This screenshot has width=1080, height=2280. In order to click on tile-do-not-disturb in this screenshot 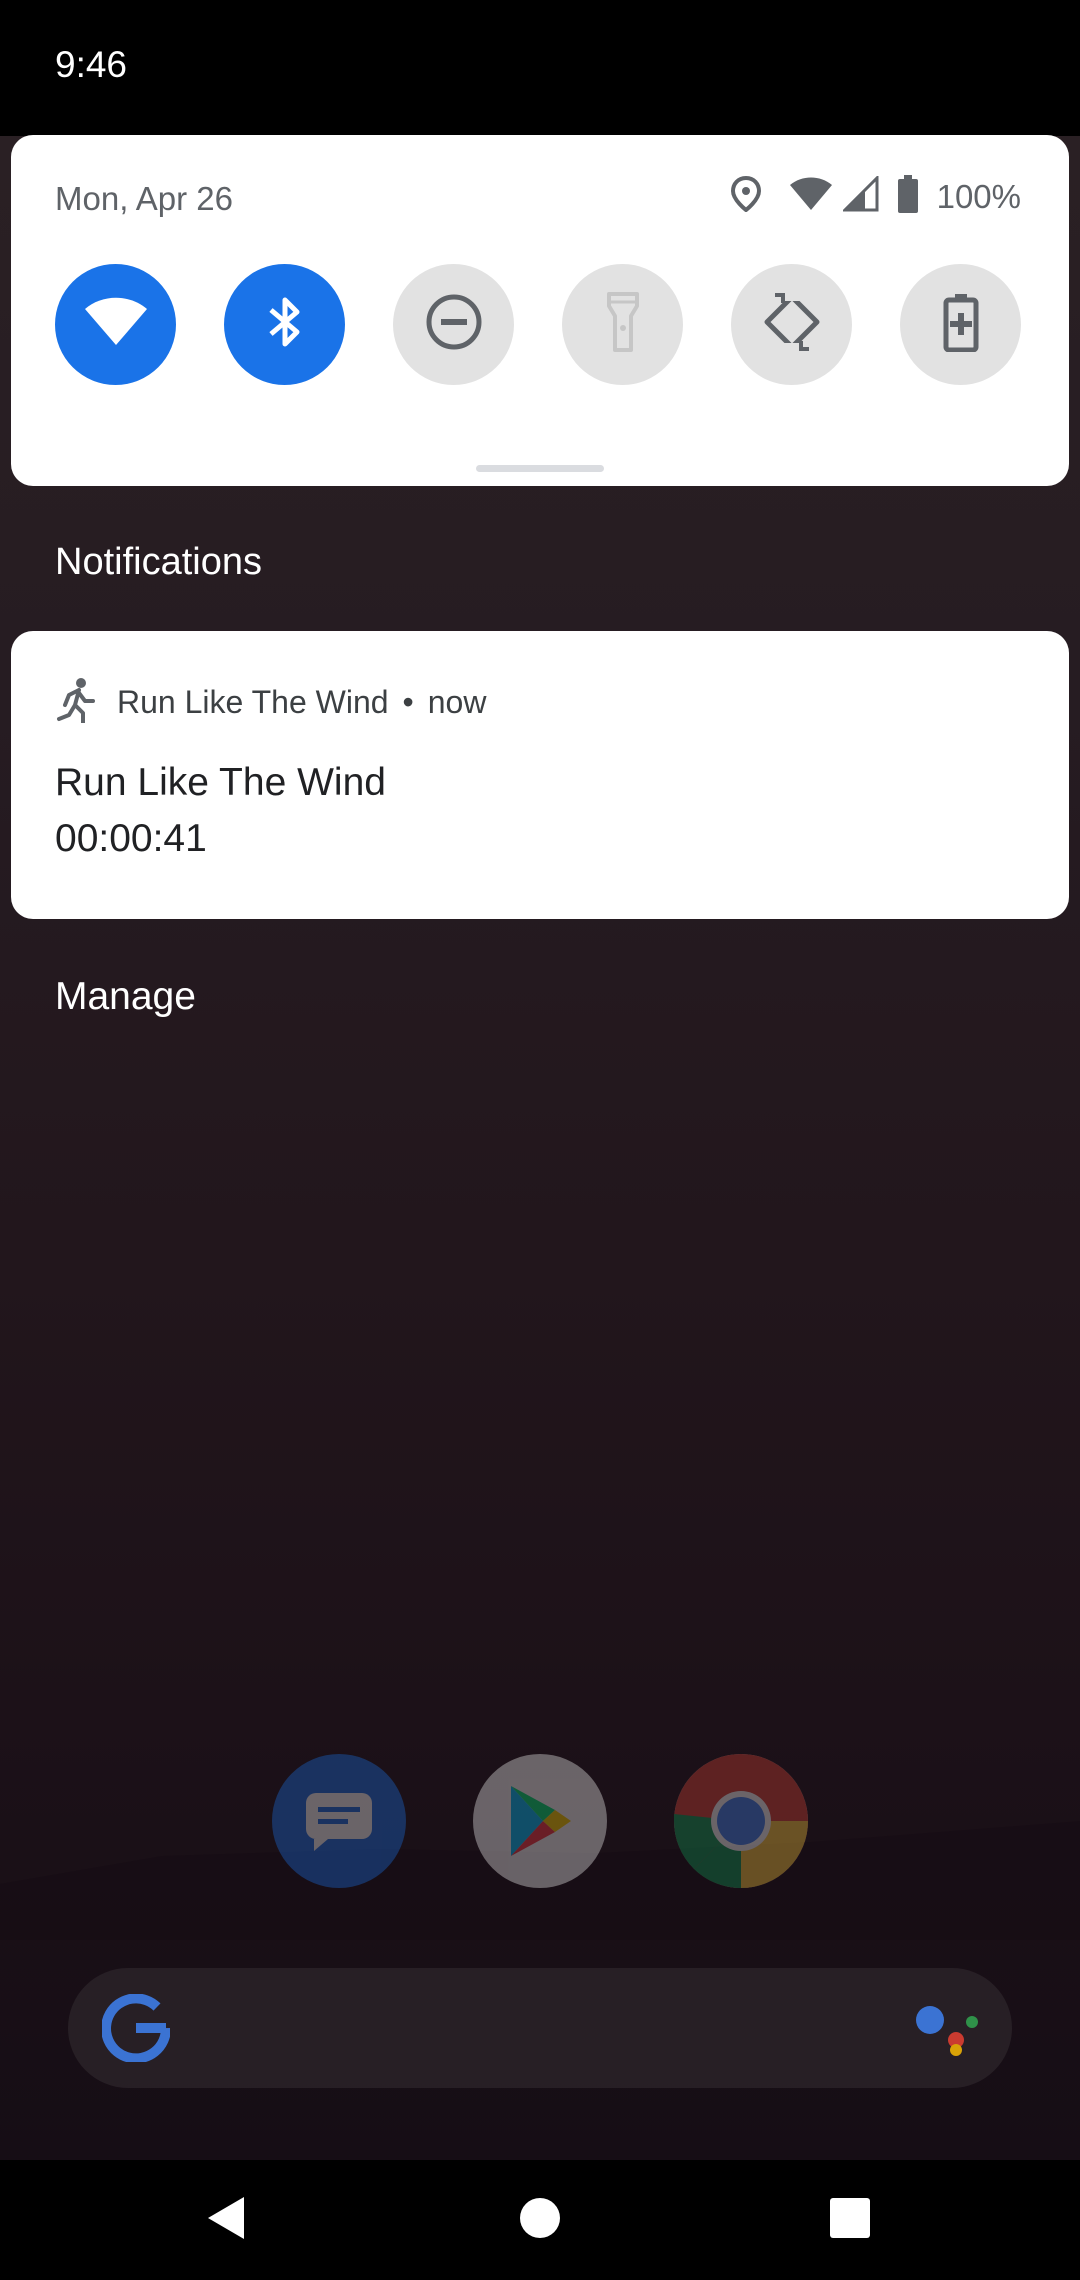, I will do `click(453, 324)`.